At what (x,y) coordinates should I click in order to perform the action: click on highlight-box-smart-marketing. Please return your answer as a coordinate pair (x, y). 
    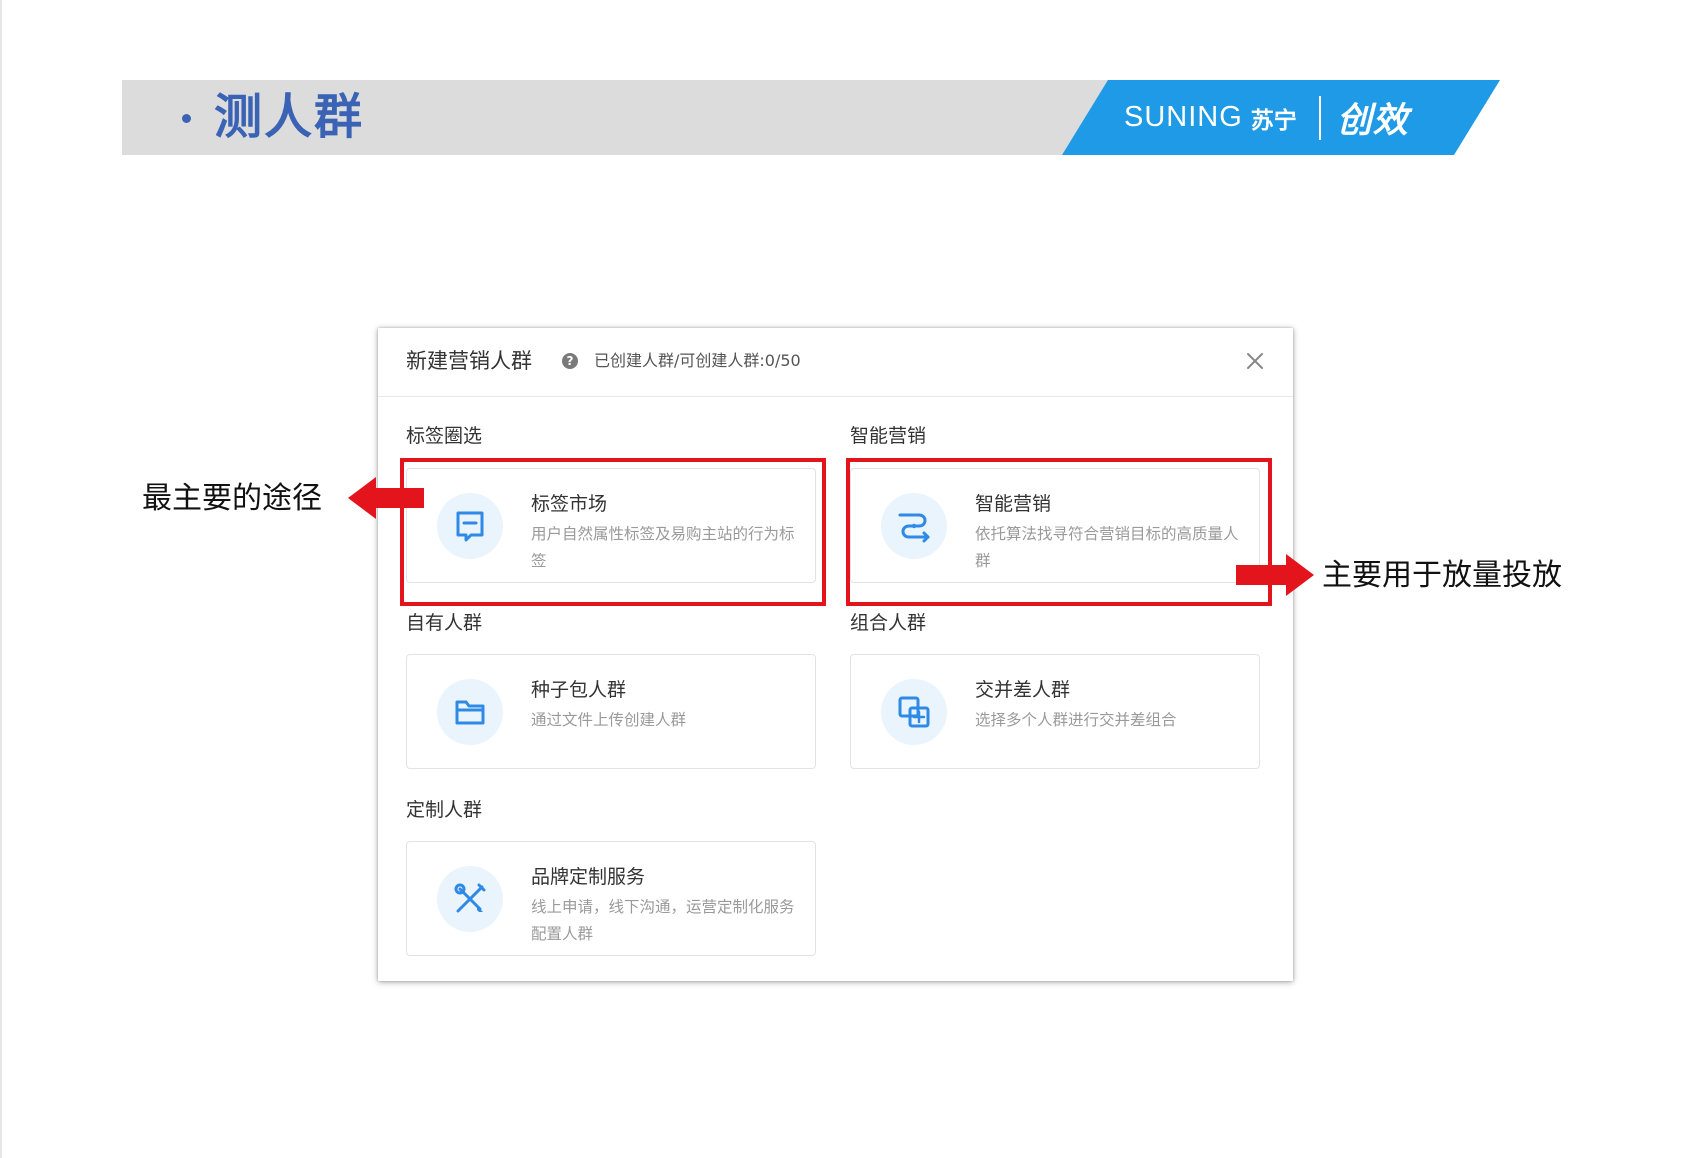
    Looking at the image, I should click on (1059, 532).